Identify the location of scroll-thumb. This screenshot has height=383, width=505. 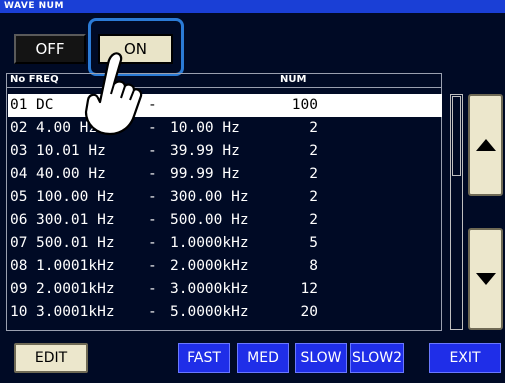
(456, 136).